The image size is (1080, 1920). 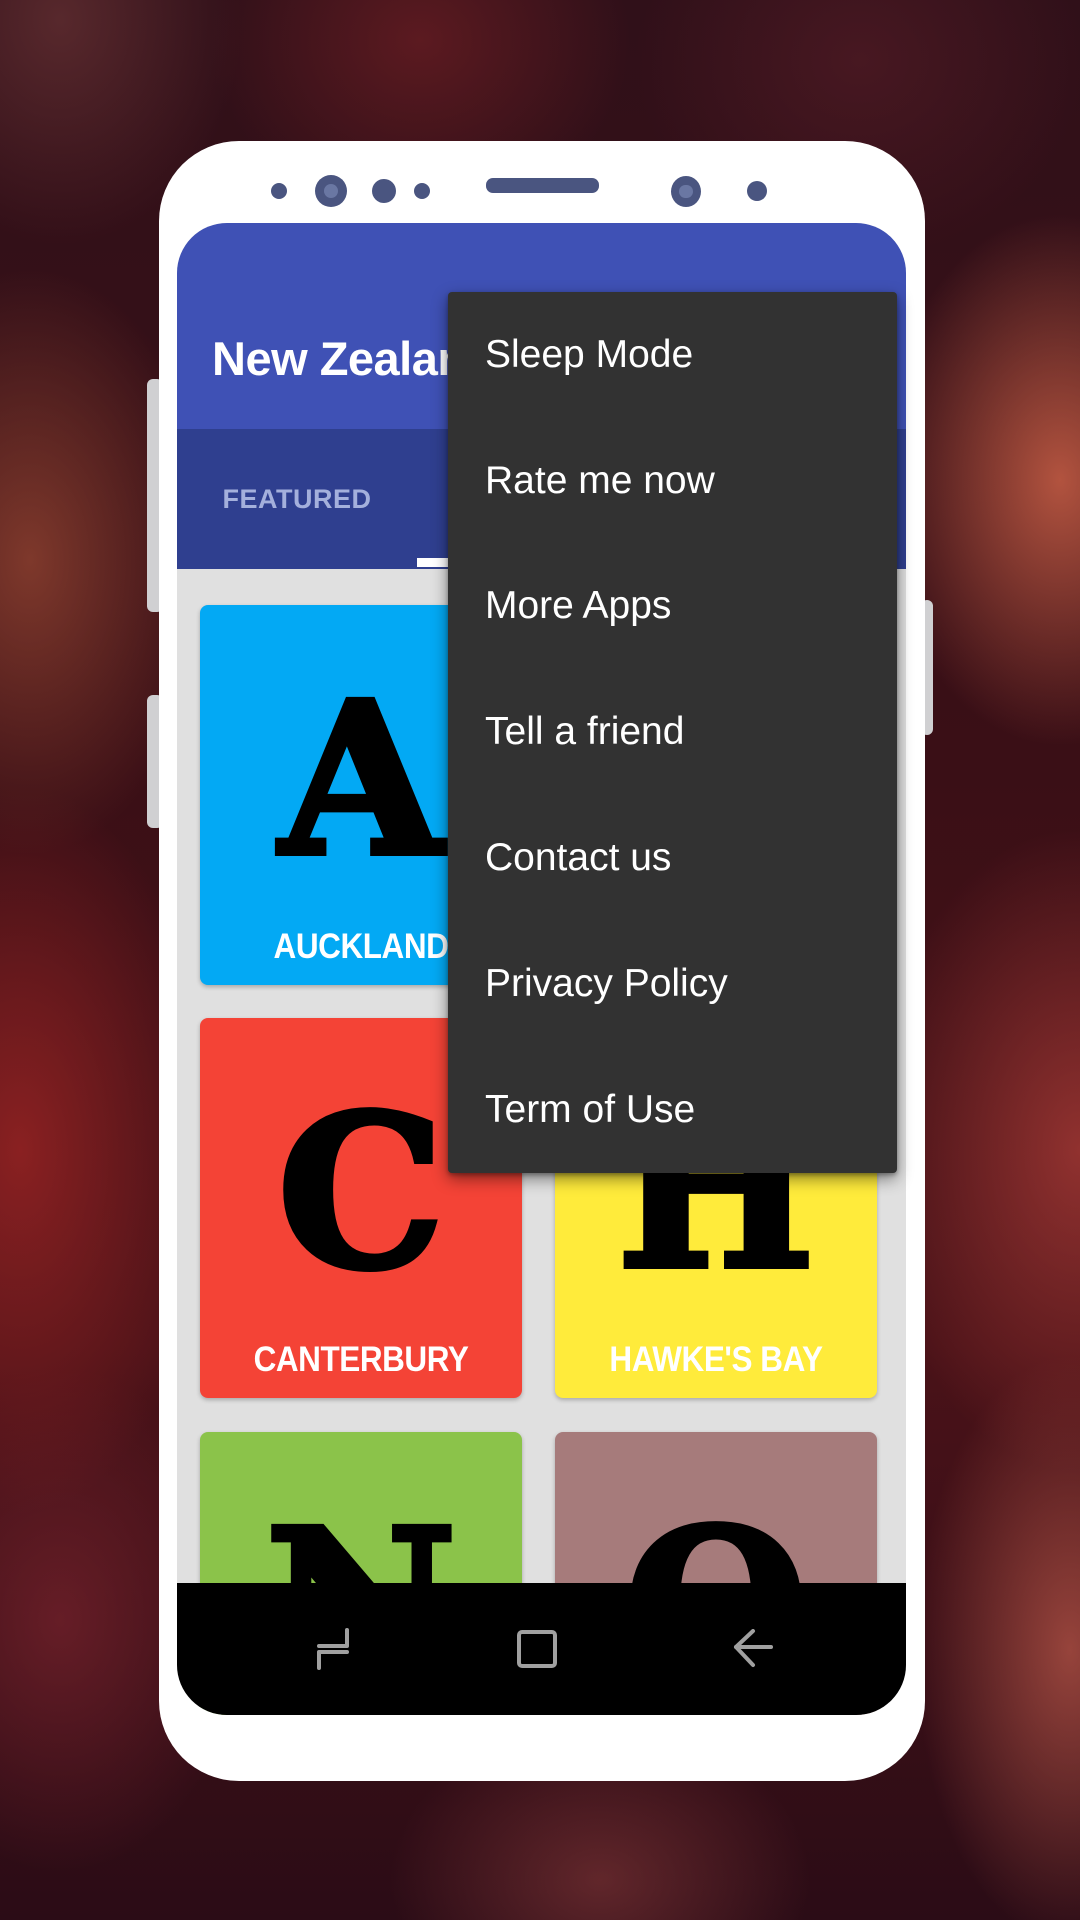 What do you see at coordinates (331, 191) in the screenshot?
I see `front-camera-icon` at bounding box center [331, 191].